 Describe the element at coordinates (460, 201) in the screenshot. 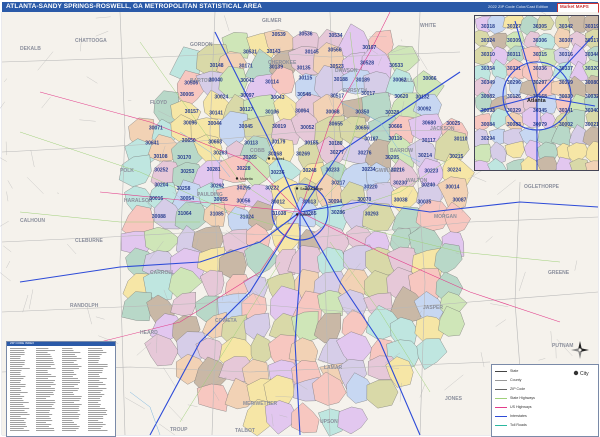

I see `zip-code-label: 30087` at that location.